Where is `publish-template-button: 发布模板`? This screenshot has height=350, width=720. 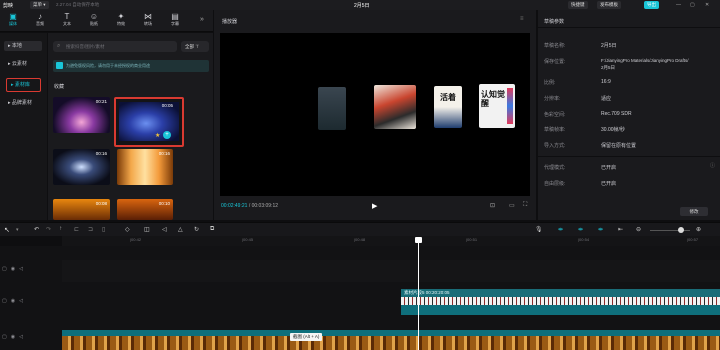
publish-template-button: 发布模板 is located at coordinates (609, 5).